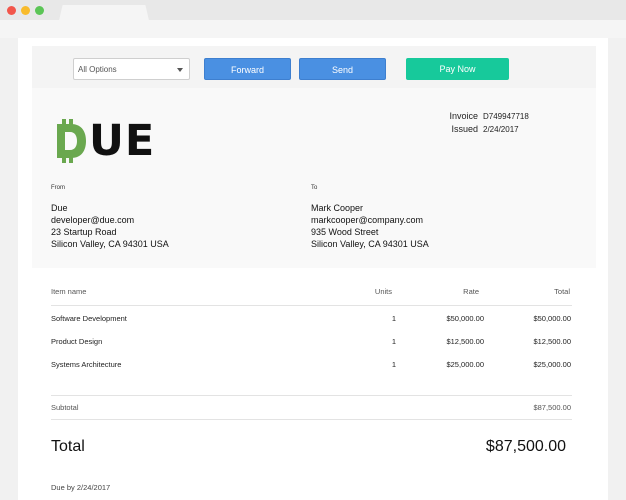  What do you see at coordinates (337, 208) in the screenshot?
I see `to-name: Mark Cooper` at bounding box center [337, 208].